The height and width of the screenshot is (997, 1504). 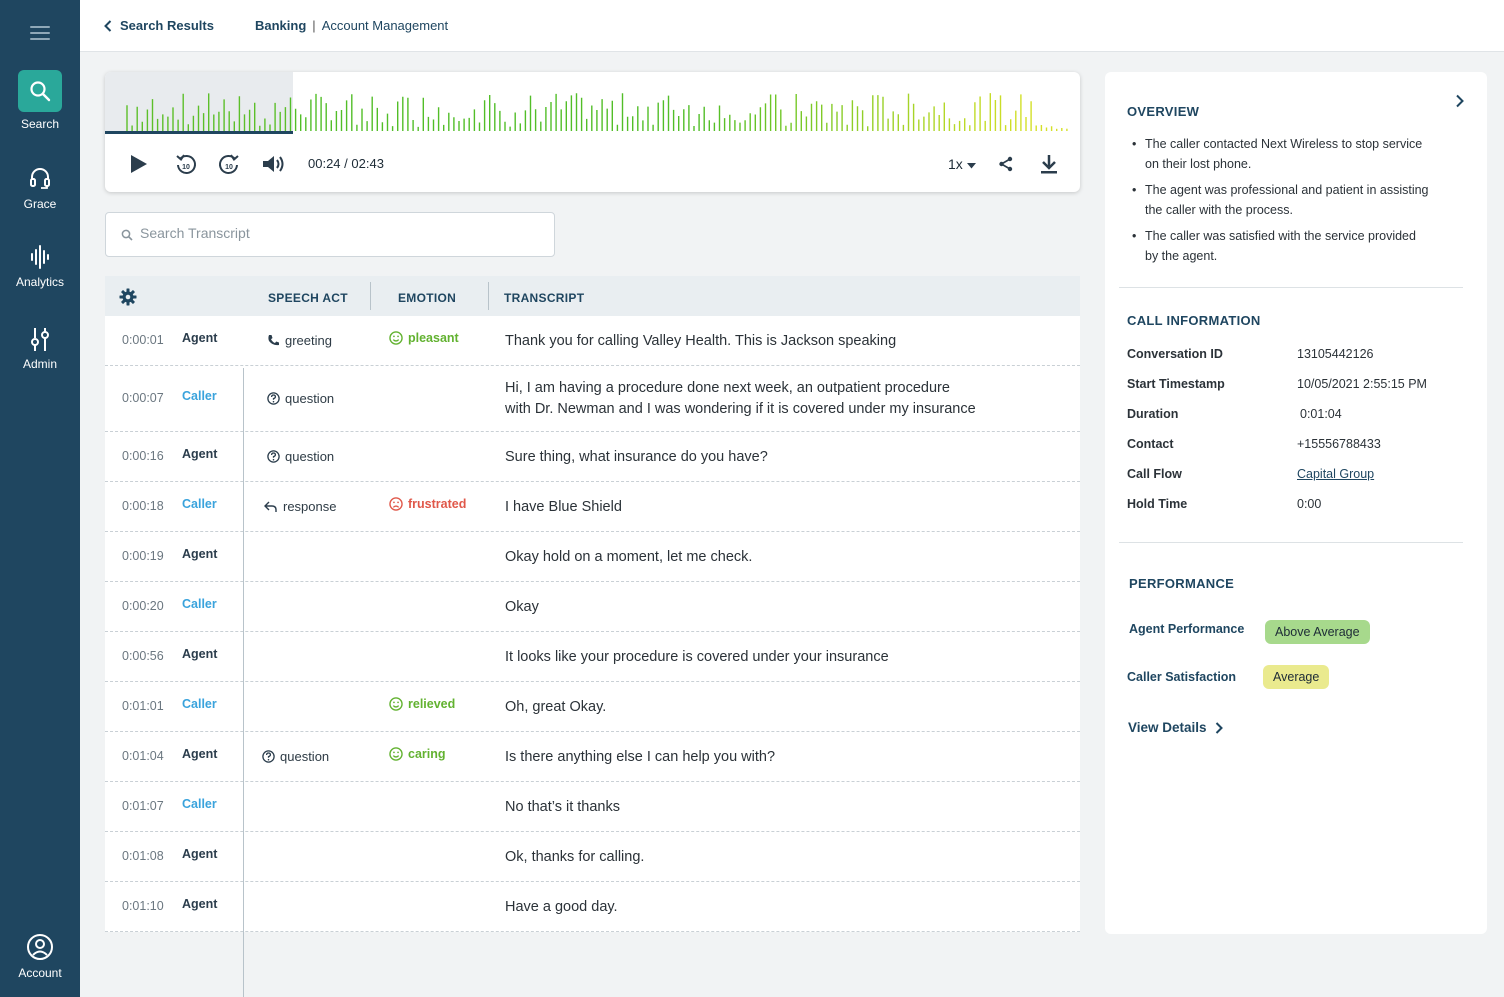 I want to click on row-speech-act: question, so click(x=295, y=756).